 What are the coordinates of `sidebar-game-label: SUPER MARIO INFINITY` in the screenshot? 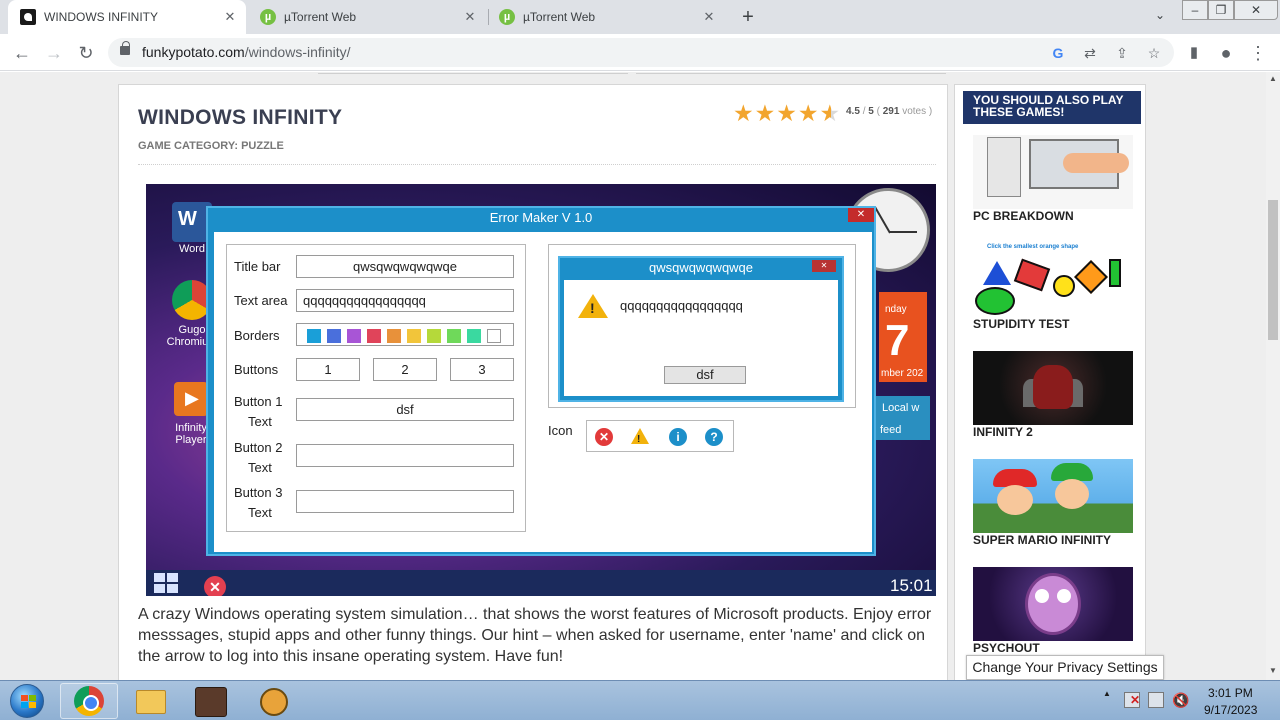 It's located at (1042, 540).